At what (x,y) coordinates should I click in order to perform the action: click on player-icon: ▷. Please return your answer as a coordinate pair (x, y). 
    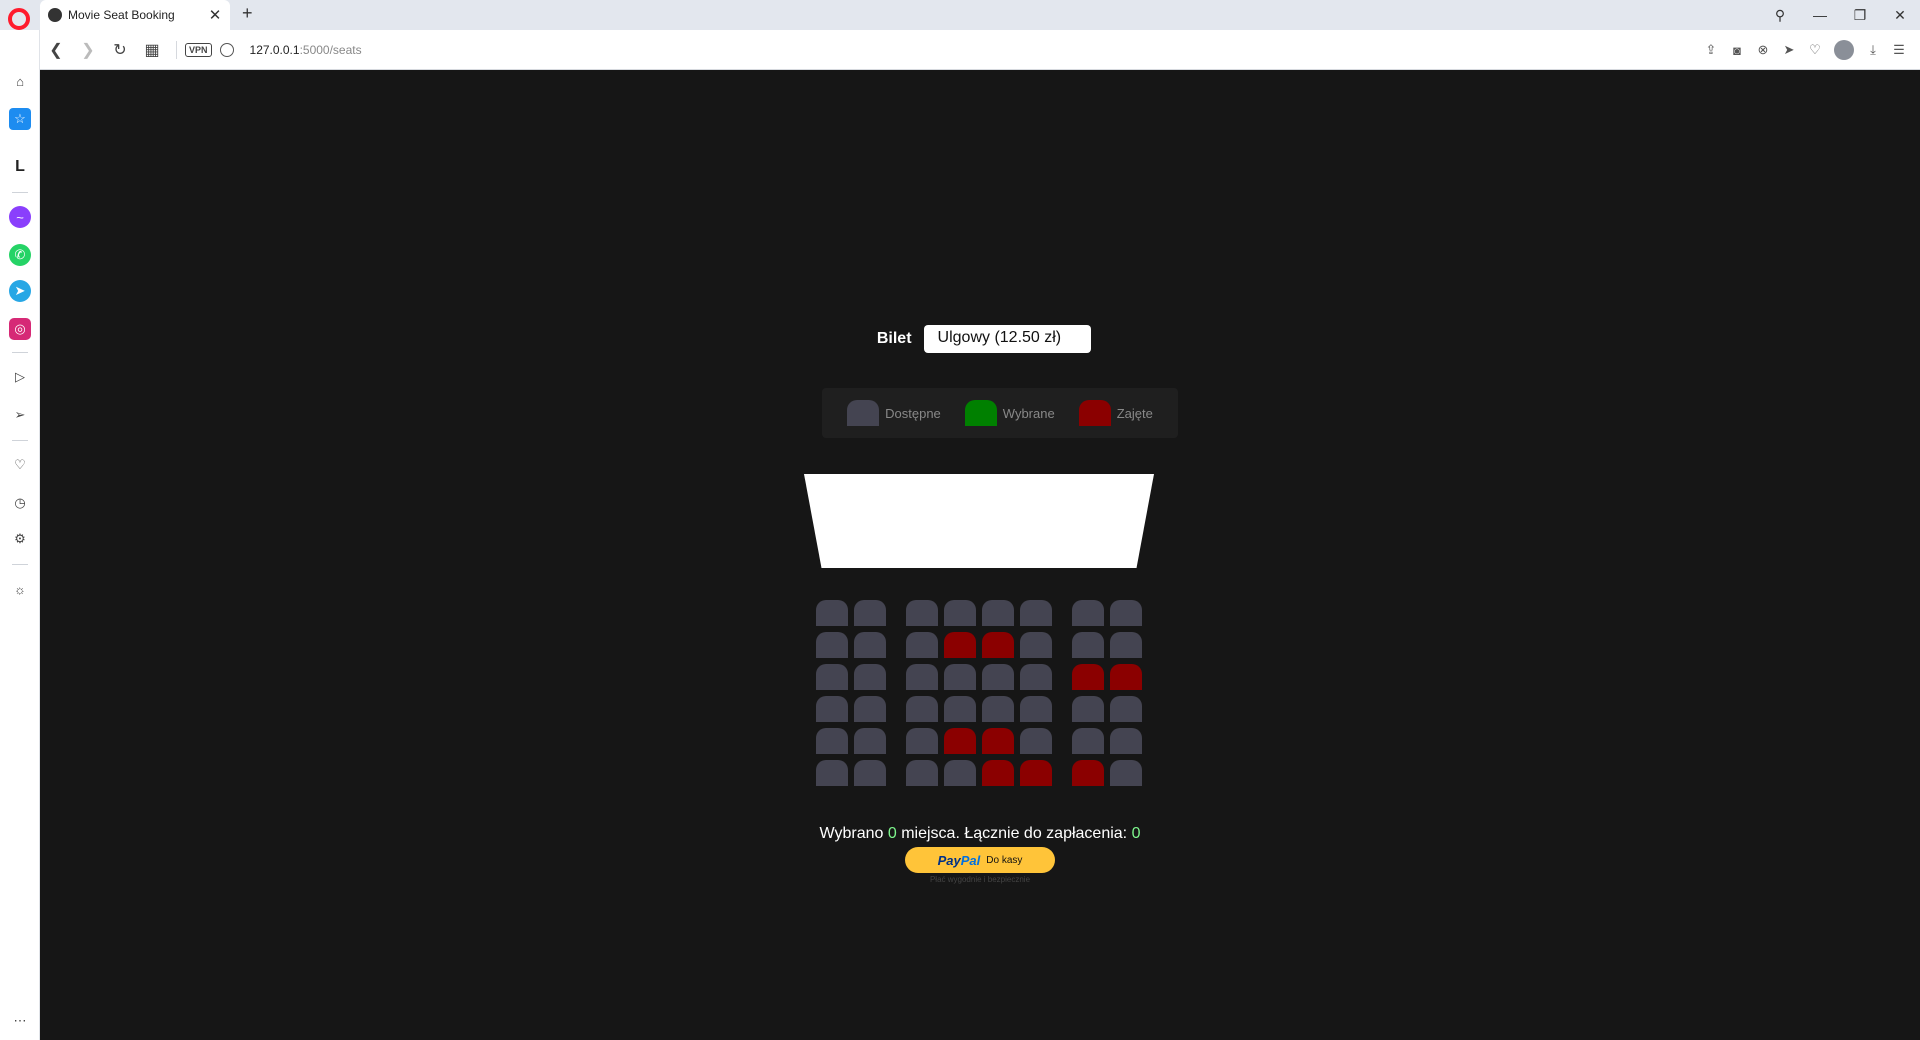
    Looking at the image, I should click on (20, 377).